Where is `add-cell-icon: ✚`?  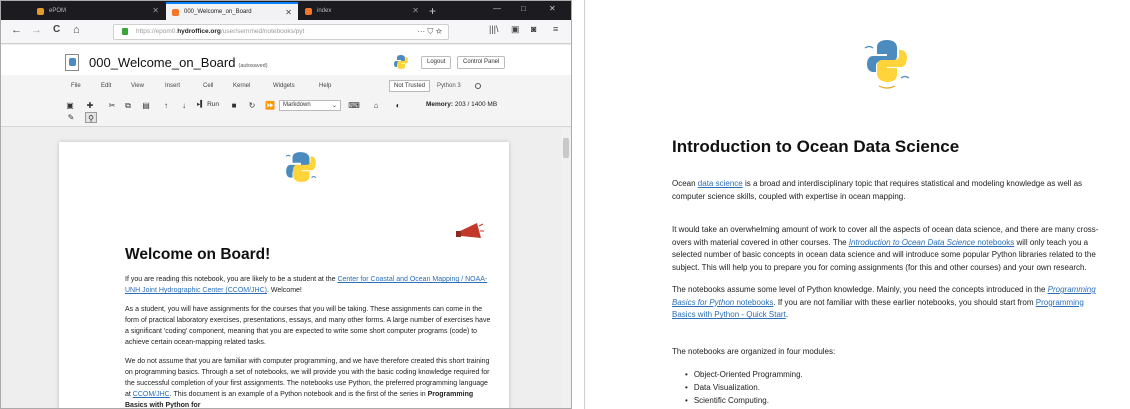 add-cell-icon: ✚ is located at coordinates (90, 105).